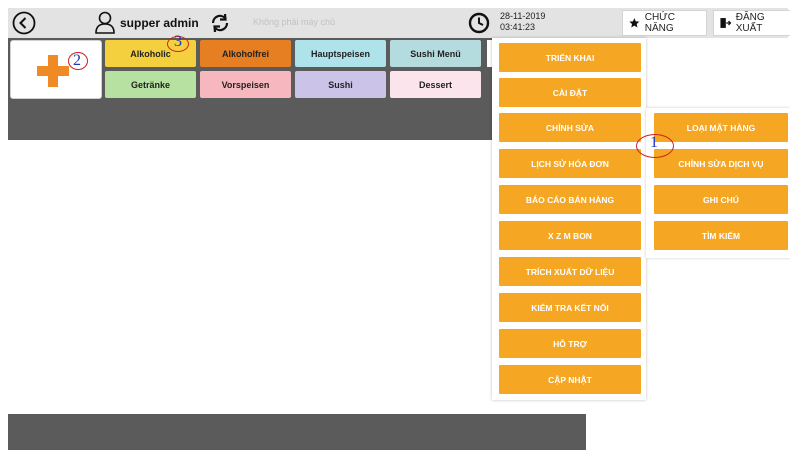  I want to click on category-label: Hauptspeisen, so click(340, 53).